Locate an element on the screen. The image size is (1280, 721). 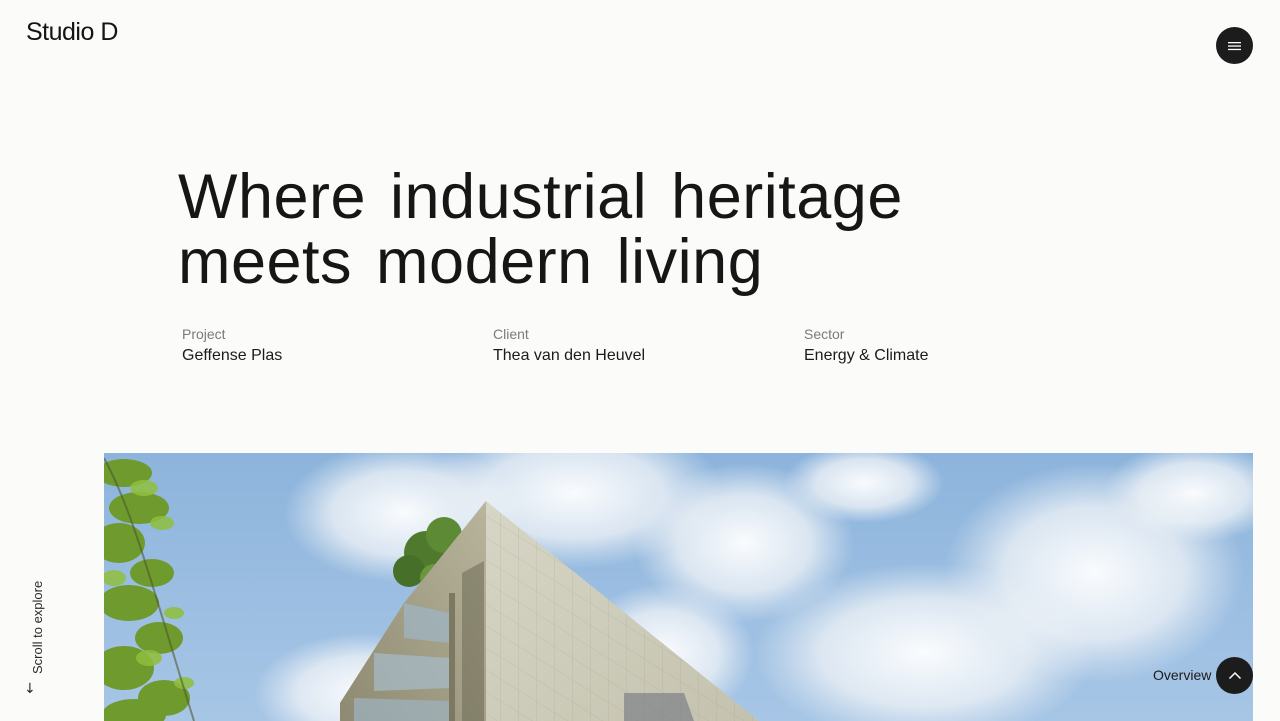
scroll-hint: Scroll to explore ↓ is located at coordinates (32, 640).